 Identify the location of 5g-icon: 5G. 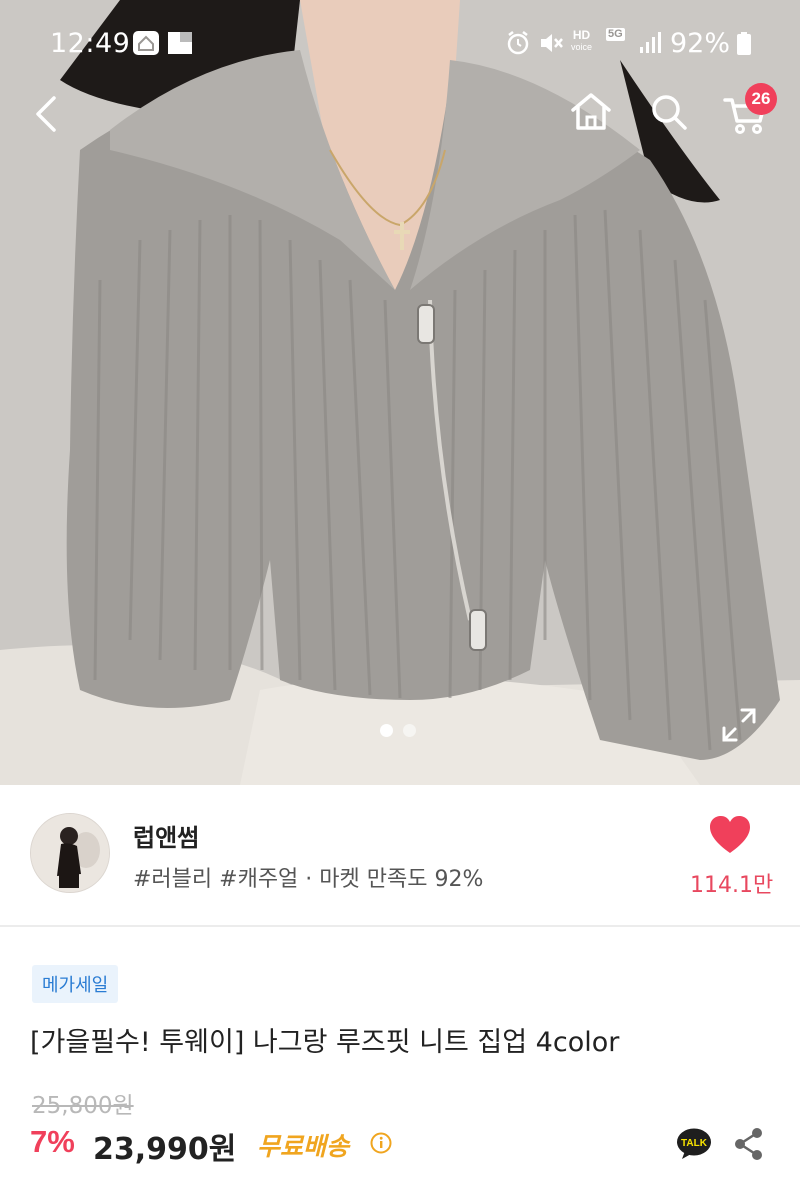
(615, 34).